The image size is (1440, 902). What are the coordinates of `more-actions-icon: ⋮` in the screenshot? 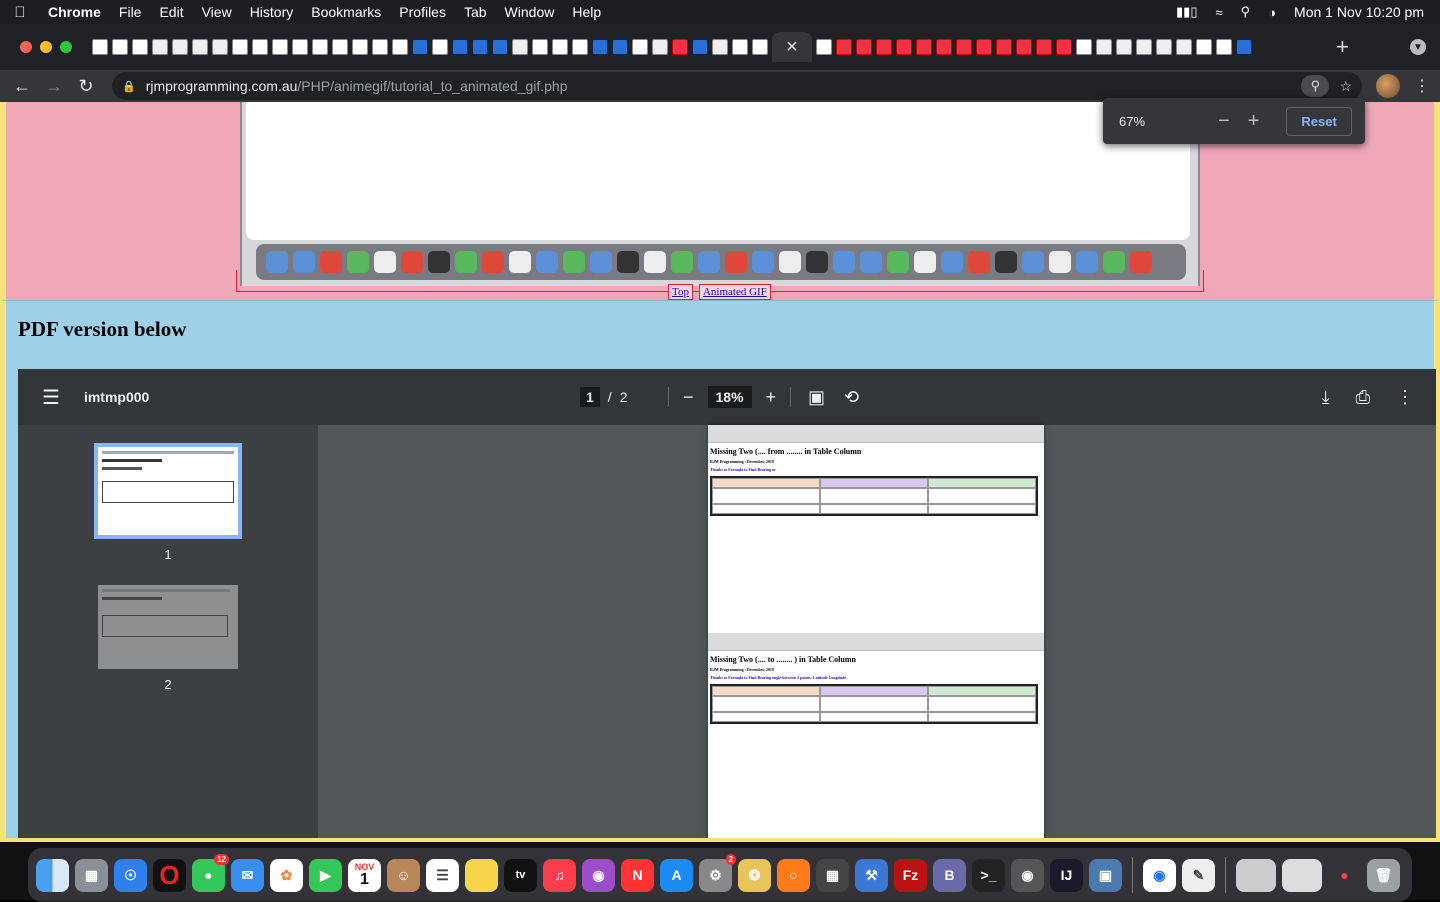 It's located at (1405, 397).